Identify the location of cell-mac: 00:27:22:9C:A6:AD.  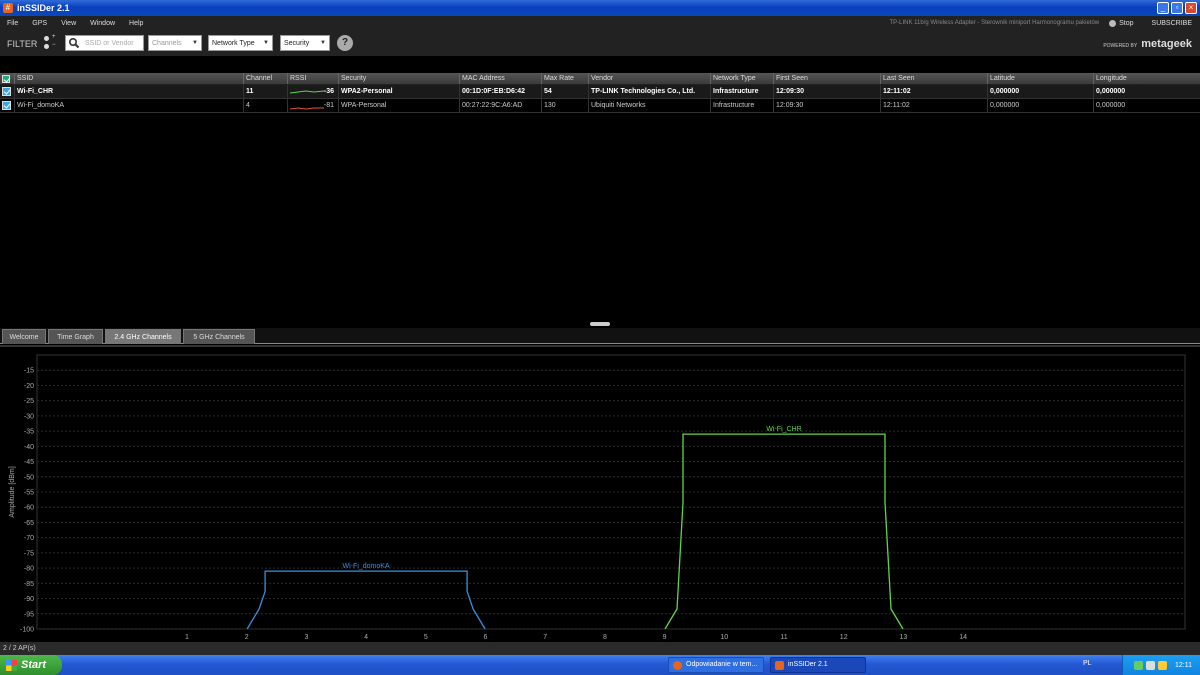
(500, 105).